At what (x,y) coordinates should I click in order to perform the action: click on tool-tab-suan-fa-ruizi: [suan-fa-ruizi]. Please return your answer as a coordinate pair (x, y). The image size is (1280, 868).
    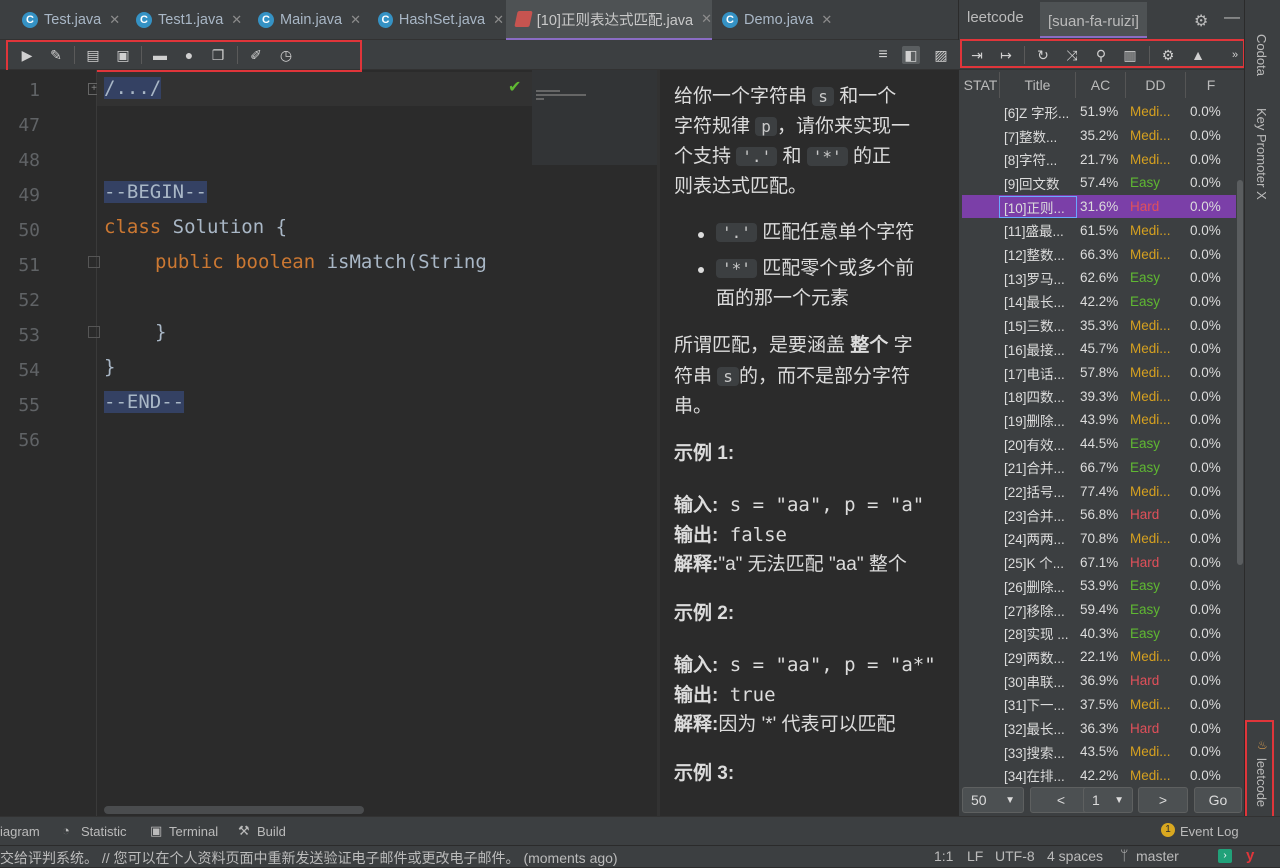
    Looking at the image, I should click on (1093, 20).